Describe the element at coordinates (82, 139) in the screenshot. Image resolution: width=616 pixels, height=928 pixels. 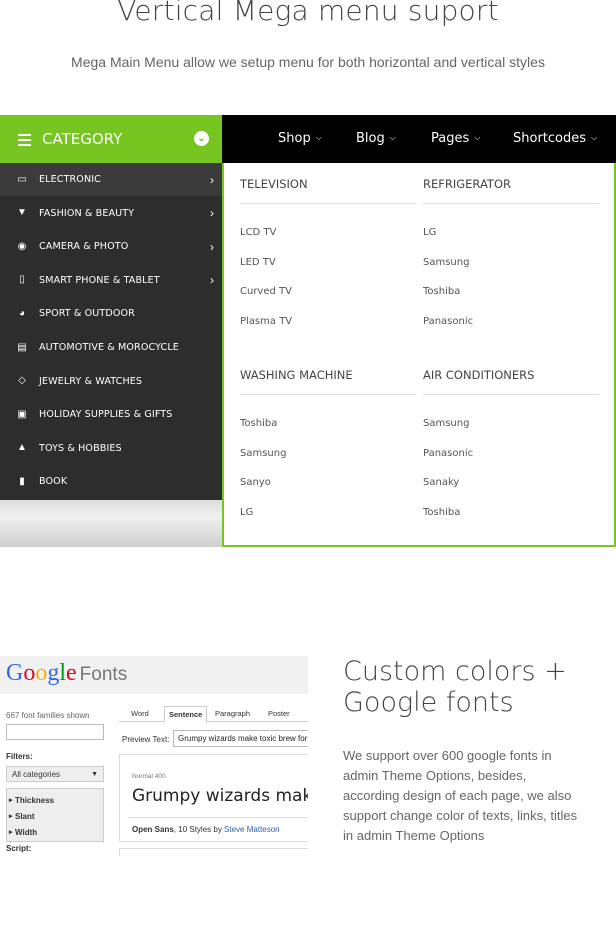
I see `category-title: CATEGORY` at that location.